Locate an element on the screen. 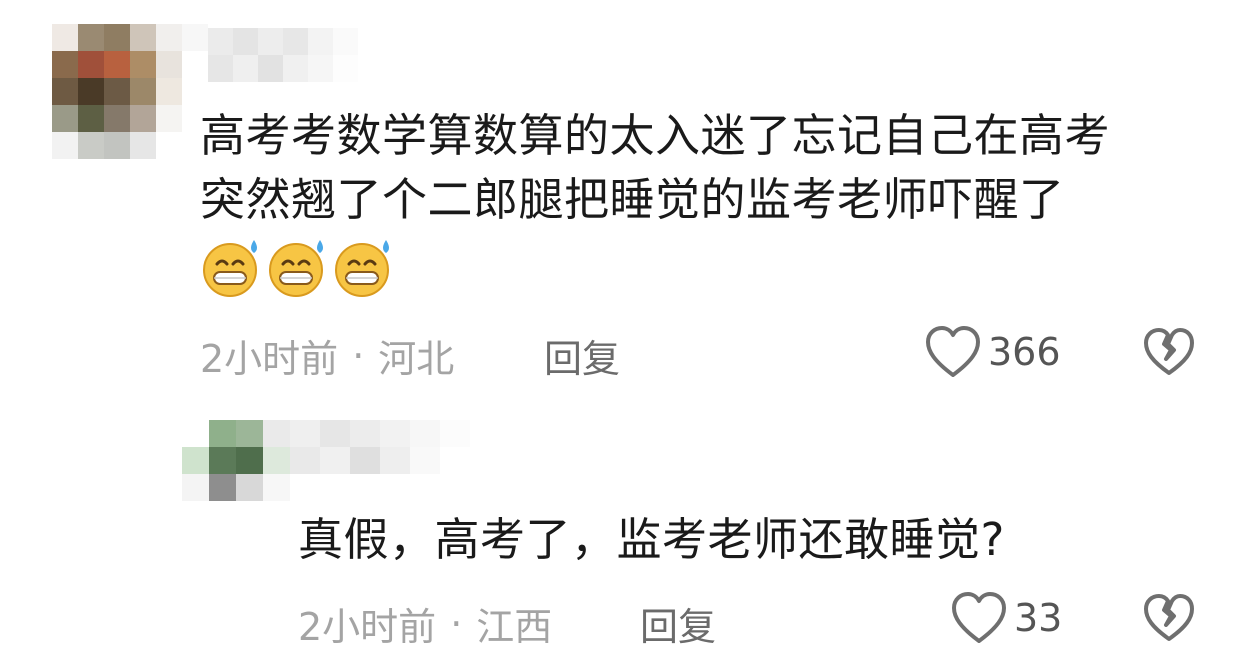 The height and width of the screenshot is (670, 1260). like-button: 366 is located at coordinates (992, 352).